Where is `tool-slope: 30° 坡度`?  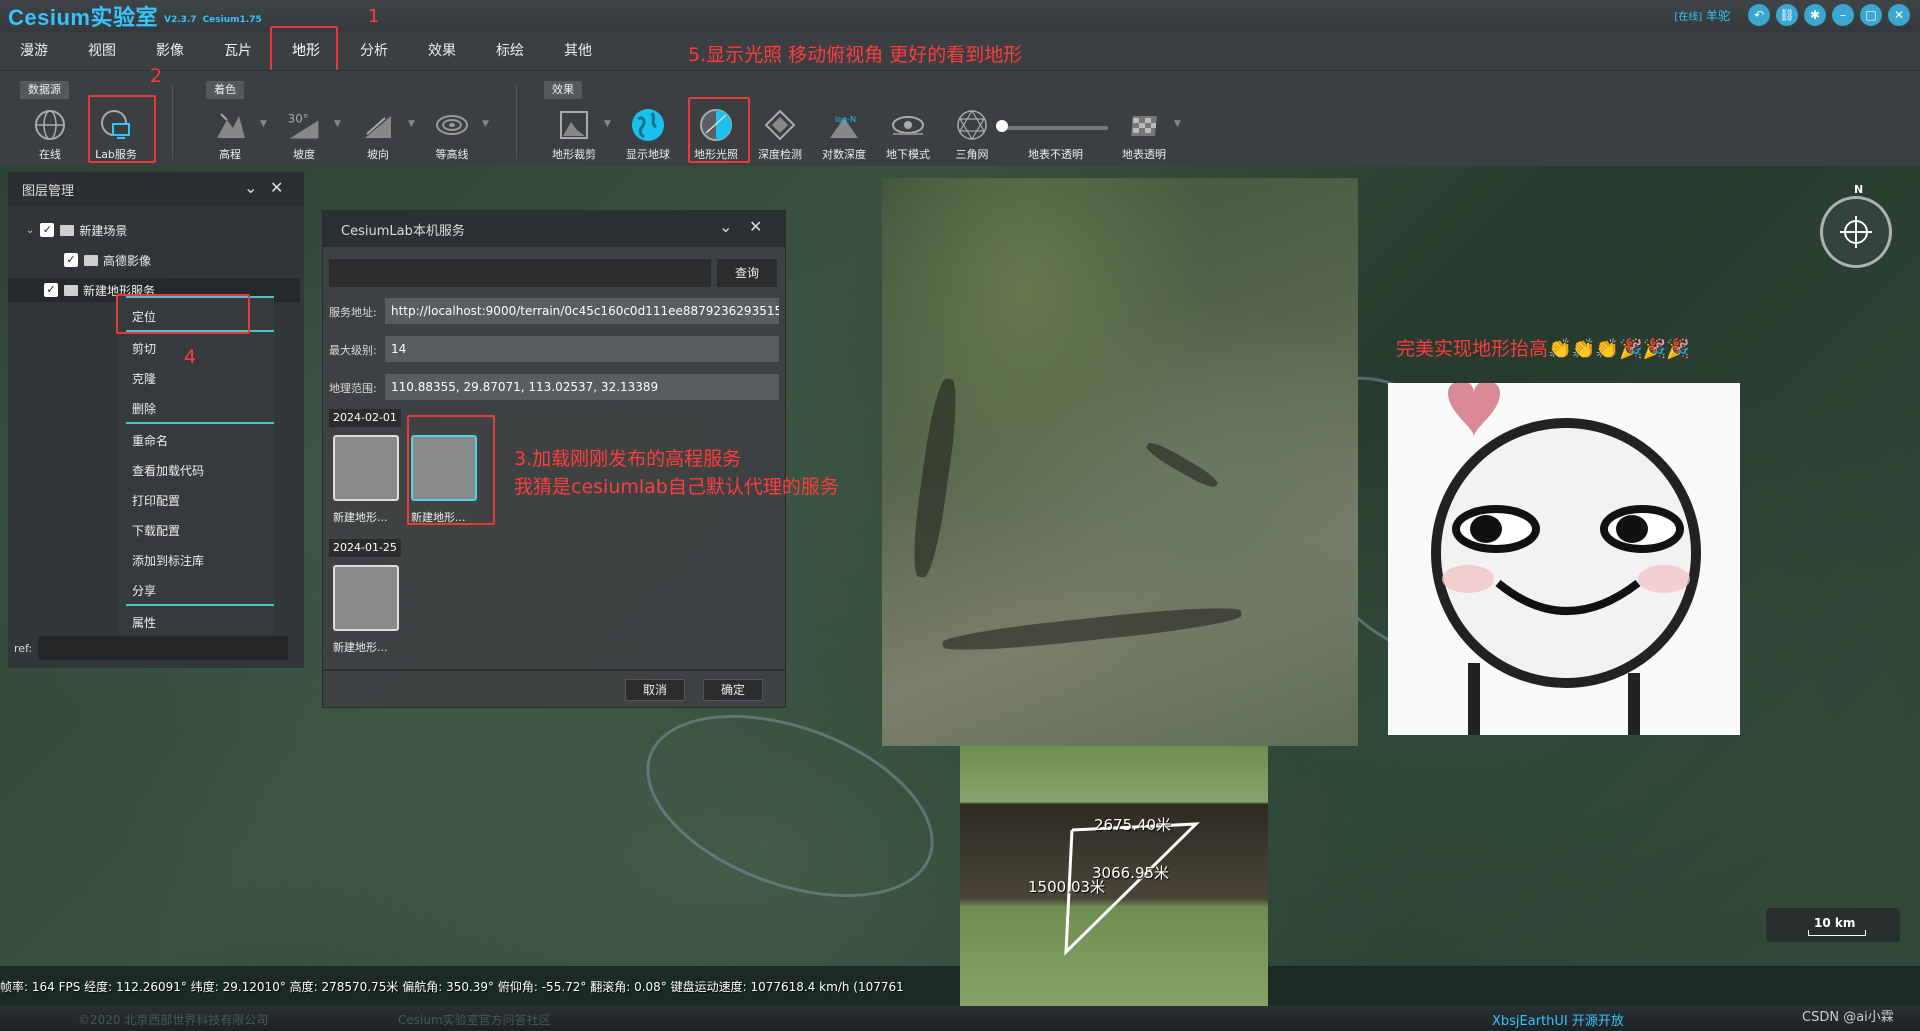
tool-slope: 30° 坡度 is located at coordinates (304, 134).